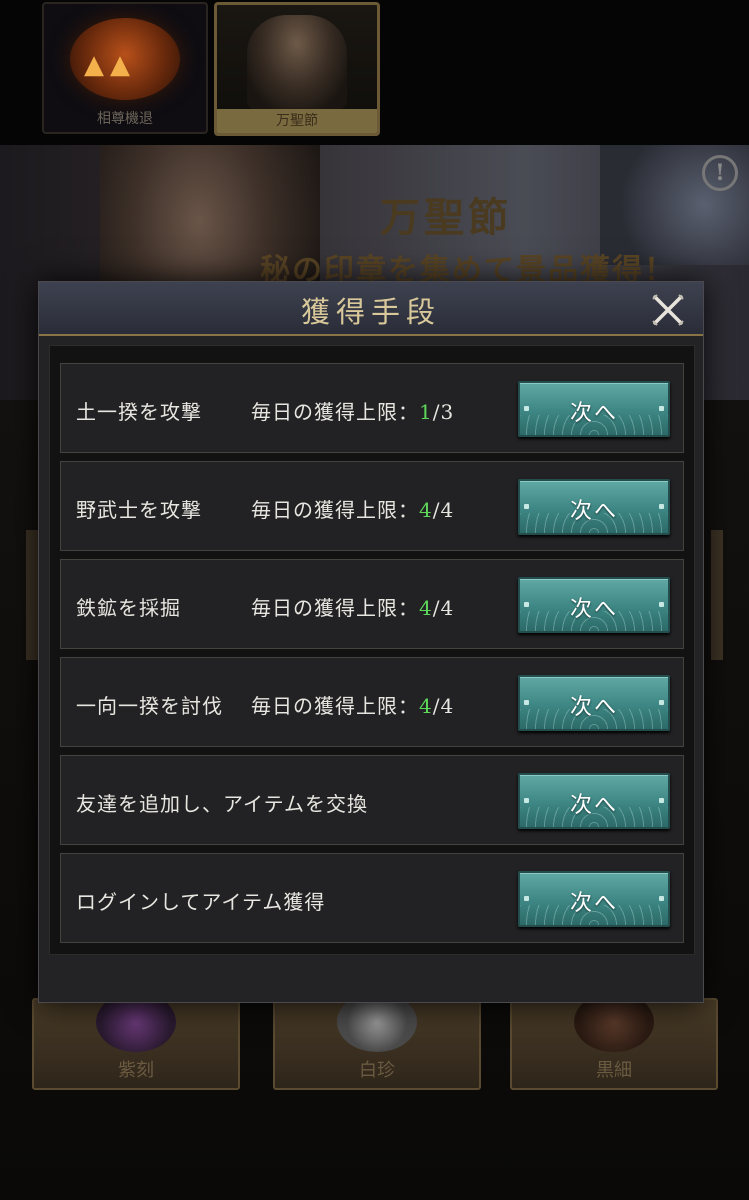 This screenshot has height=1200, width=749. I want to click on method-name: 野武士を攻撃, so click(139, 510).